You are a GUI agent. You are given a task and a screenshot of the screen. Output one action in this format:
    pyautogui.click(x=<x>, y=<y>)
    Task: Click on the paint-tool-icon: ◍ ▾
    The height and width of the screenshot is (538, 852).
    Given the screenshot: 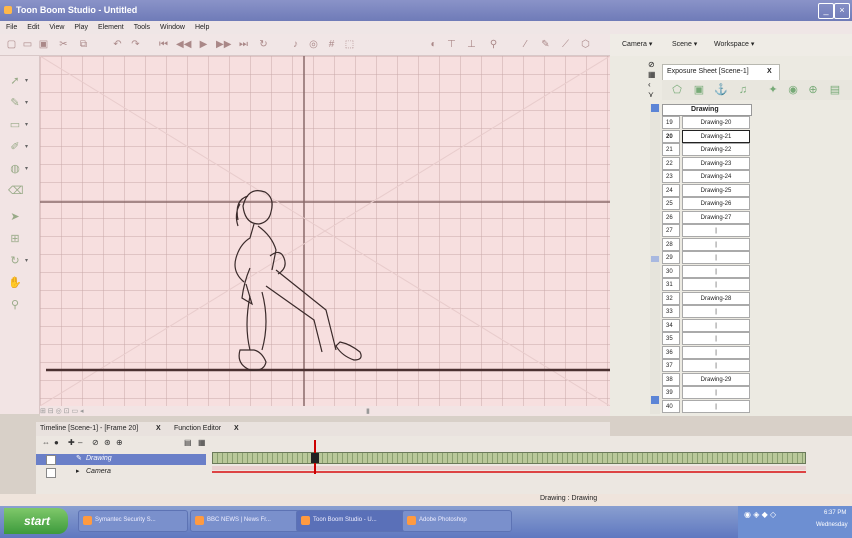 What is the action you would take?
    pyautogui.click(x=18, y=169)
    